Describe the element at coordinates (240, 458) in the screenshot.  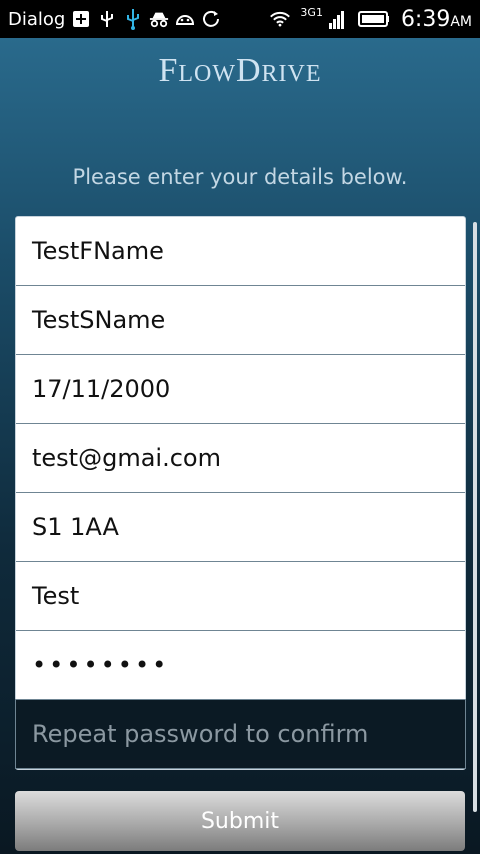
I see `email-field: test@gmai.com` at that location.